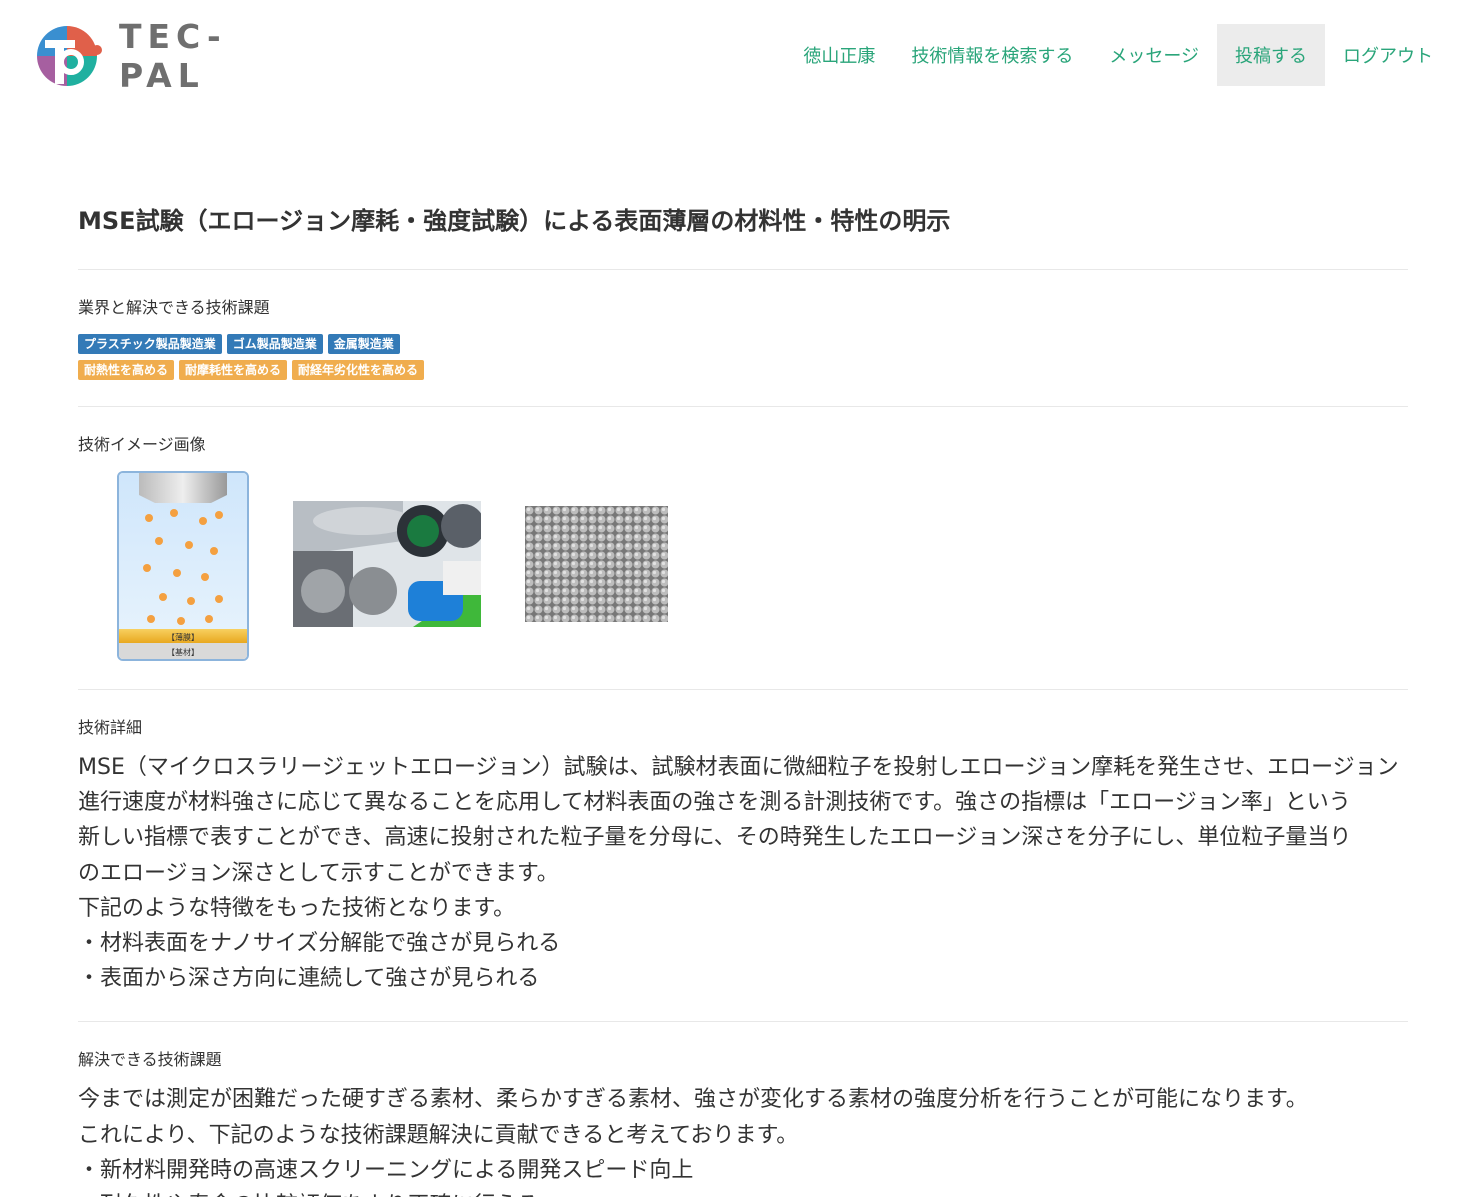  Describe the element at coordinates (1388, 55) in the screenshot. I see `nav-logout: ログアウト` at that location.